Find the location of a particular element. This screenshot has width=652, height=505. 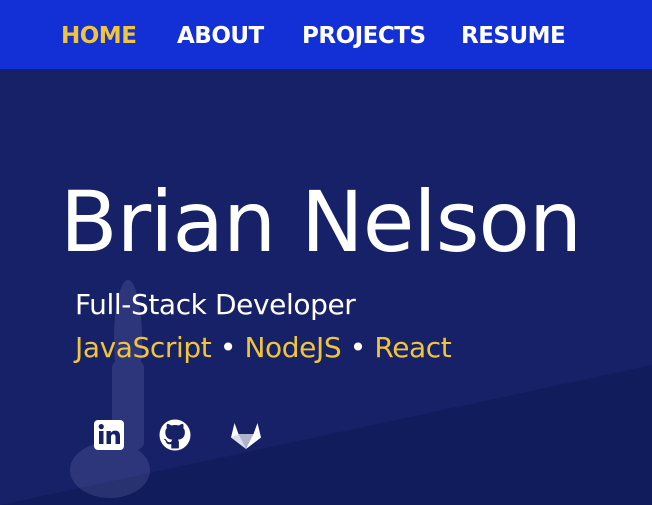

skill-javascript: JavaScript is located at coordinates (143, 347).